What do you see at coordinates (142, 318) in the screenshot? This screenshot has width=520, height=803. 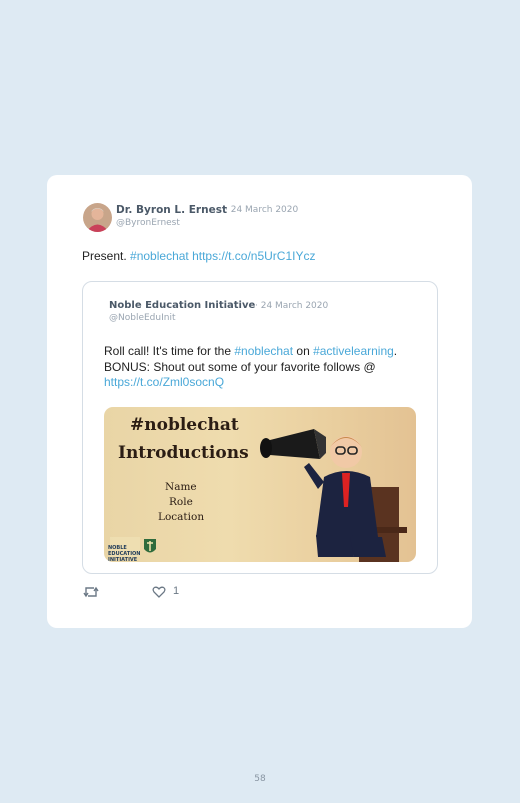 I see `quote-author-handle: @NobleEduInit` at bounding box center [142, 318].